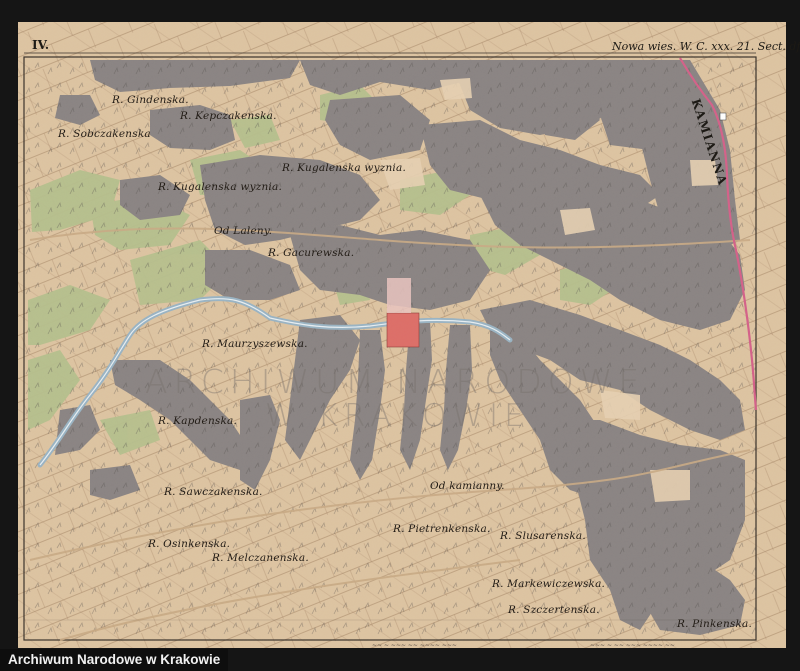  Describe the element at coordinates (632, 645) in the screenshot. I see `signature-scribble: ~~~ ~ ~~ ~~~ ~~~~ ~~` at that location.